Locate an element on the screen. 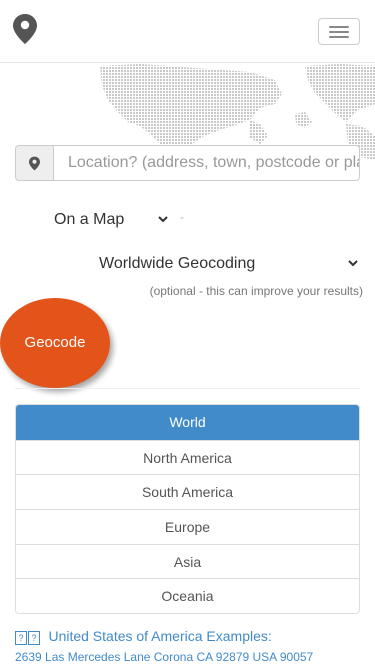 The image size is (375, 667). region-select: Worldwide Geocoding is located at coordinates (196, 264).